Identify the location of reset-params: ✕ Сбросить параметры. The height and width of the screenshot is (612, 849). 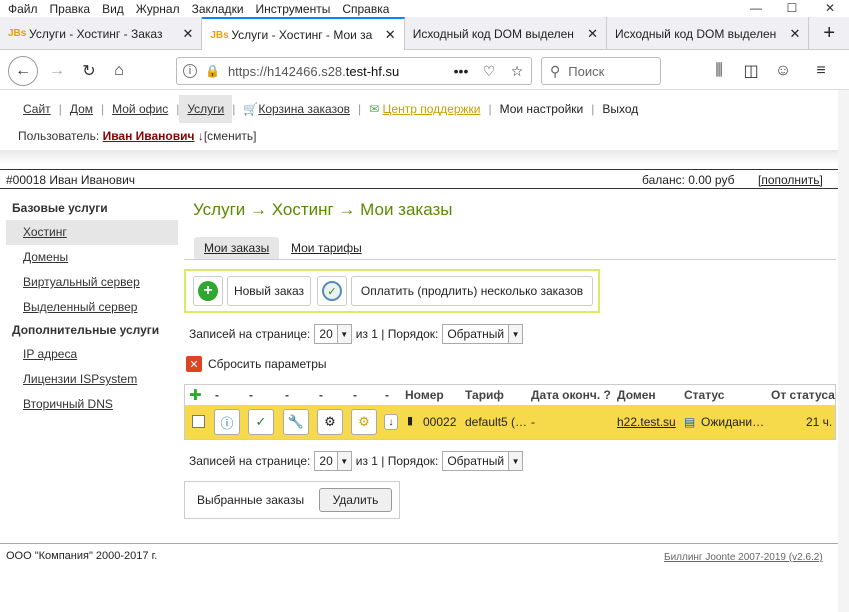
(256, 364).